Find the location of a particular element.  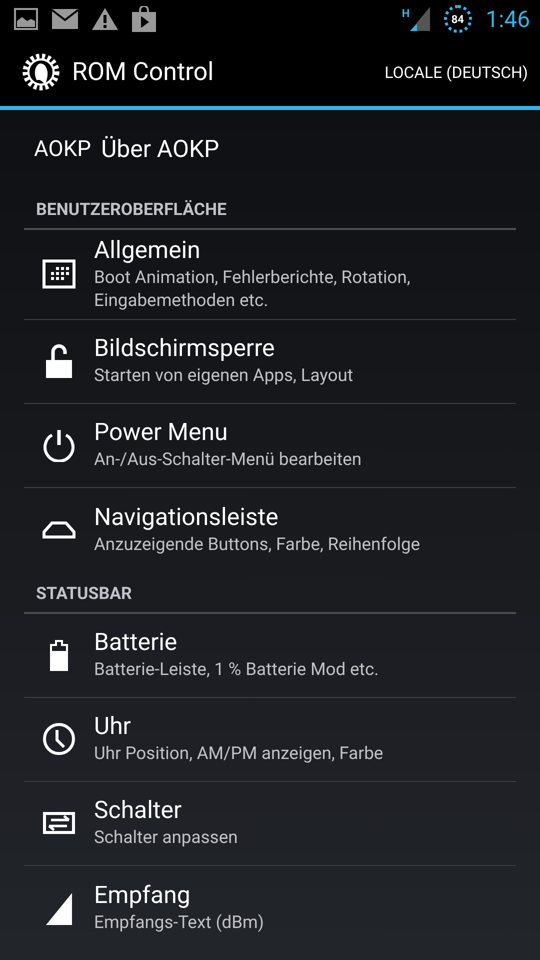

app-title: ROM Control is located at coordinates (143, 72).